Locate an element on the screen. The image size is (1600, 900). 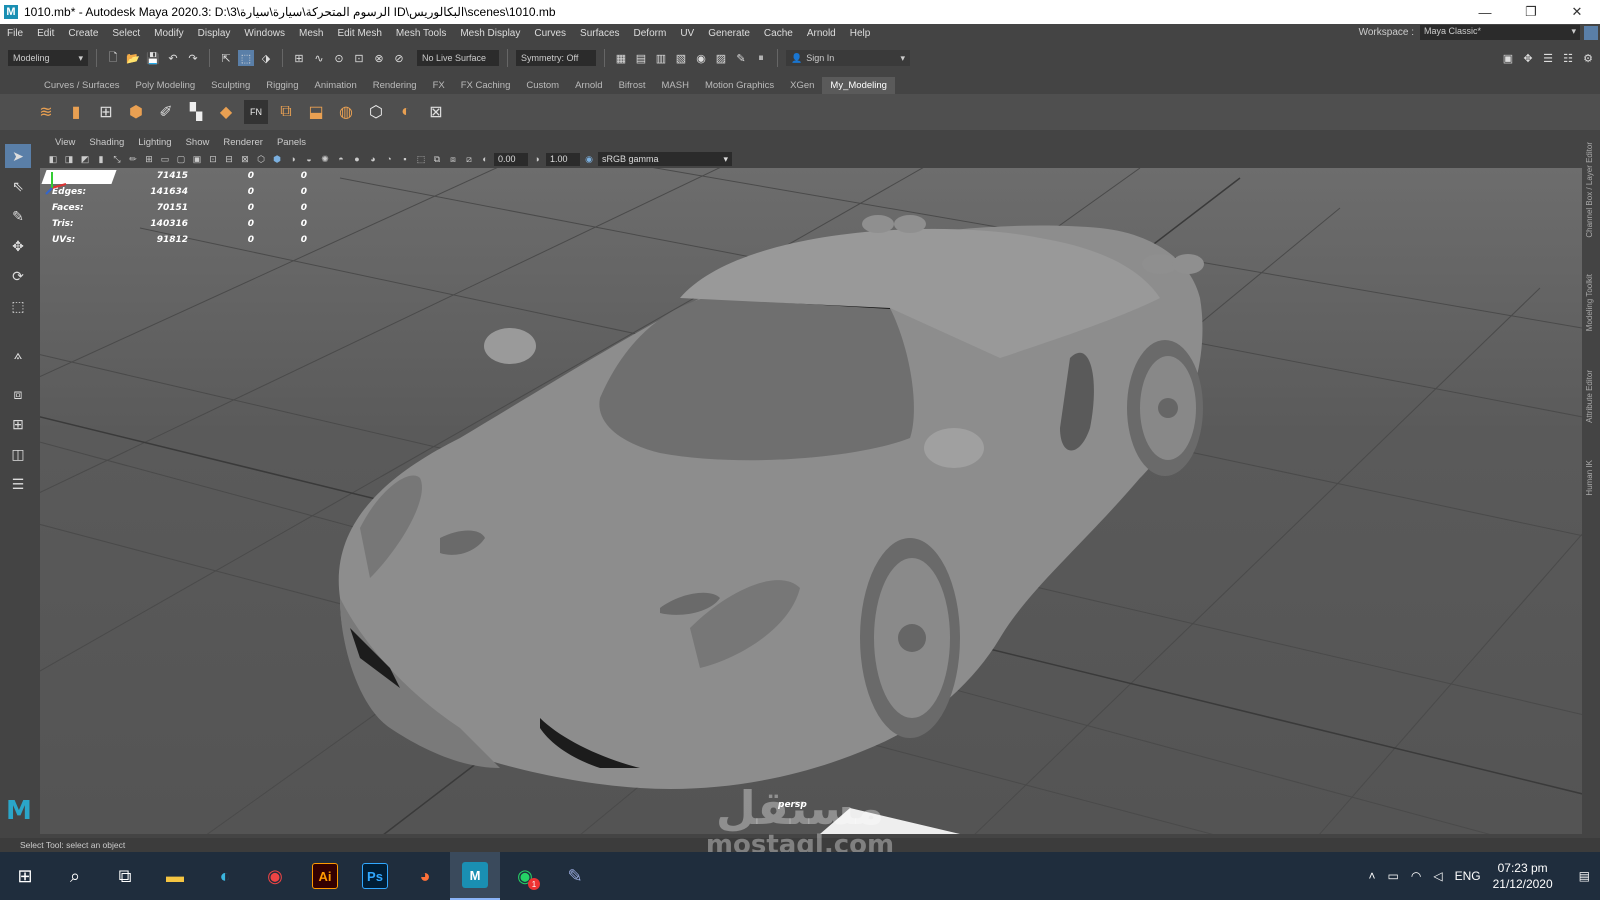
isolate-select-icon: ⬚ is located at coordinates (421, 159).